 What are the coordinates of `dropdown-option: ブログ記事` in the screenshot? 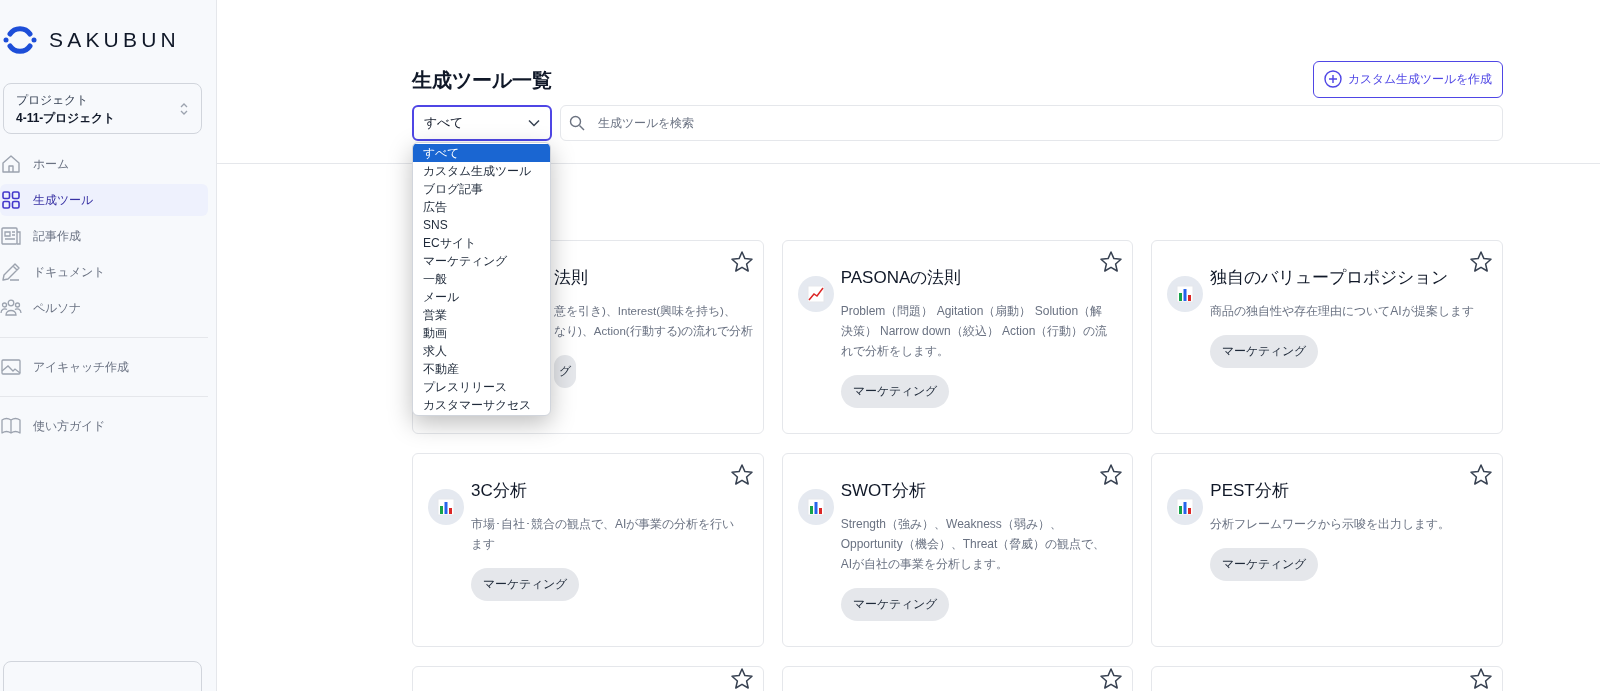 It's located at (481, 189).